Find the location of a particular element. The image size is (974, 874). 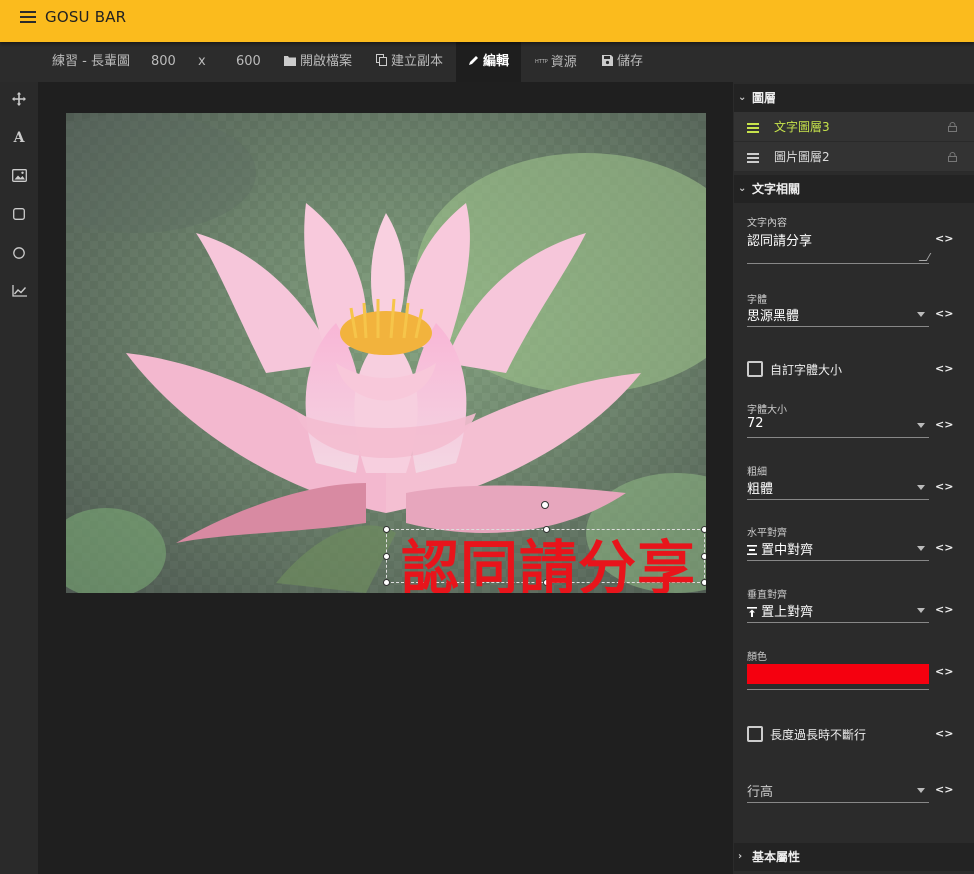

project-name: 練習 - 長輩圖 is located at coordinates (91, 62).